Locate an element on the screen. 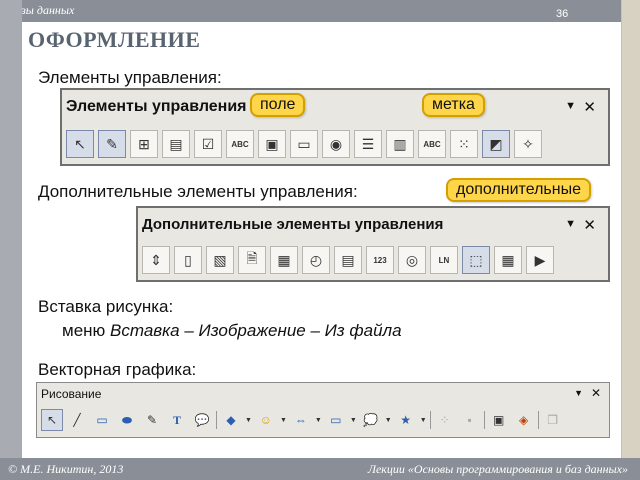 The image size is (640, 480). formatted-glyph: 123 is located at coordinates (380, 260).